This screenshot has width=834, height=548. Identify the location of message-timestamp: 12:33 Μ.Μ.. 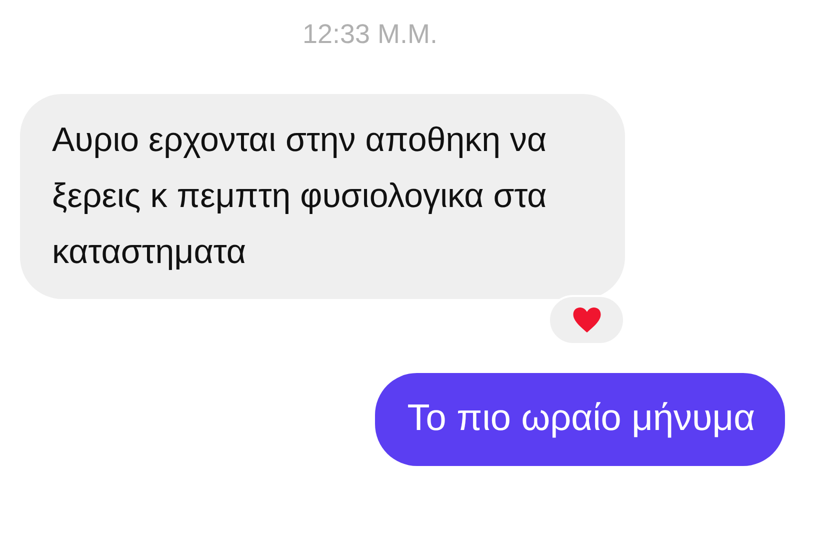
(370, 34).